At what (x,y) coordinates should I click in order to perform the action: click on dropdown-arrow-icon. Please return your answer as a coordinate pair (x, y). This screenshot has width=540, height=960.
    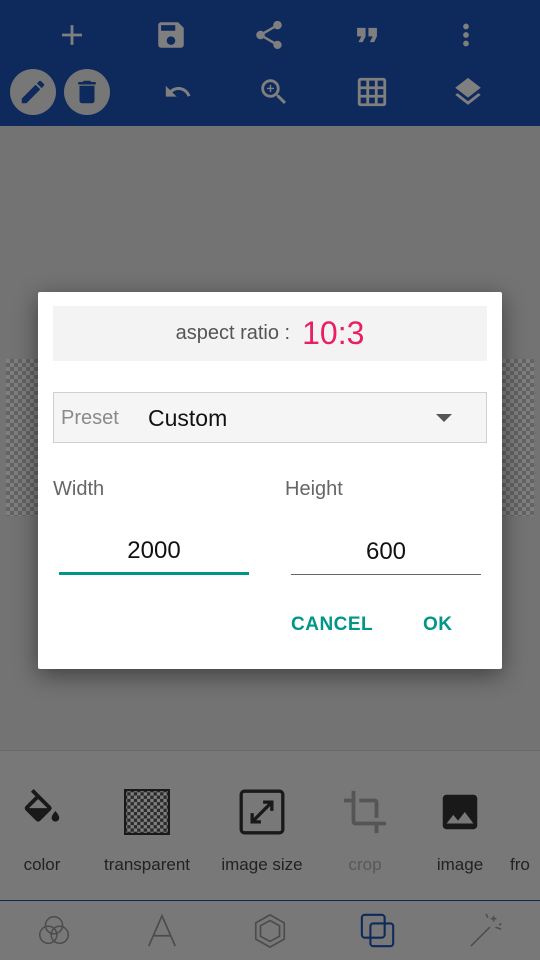
    Looking at the image, I should click on (444, 418).